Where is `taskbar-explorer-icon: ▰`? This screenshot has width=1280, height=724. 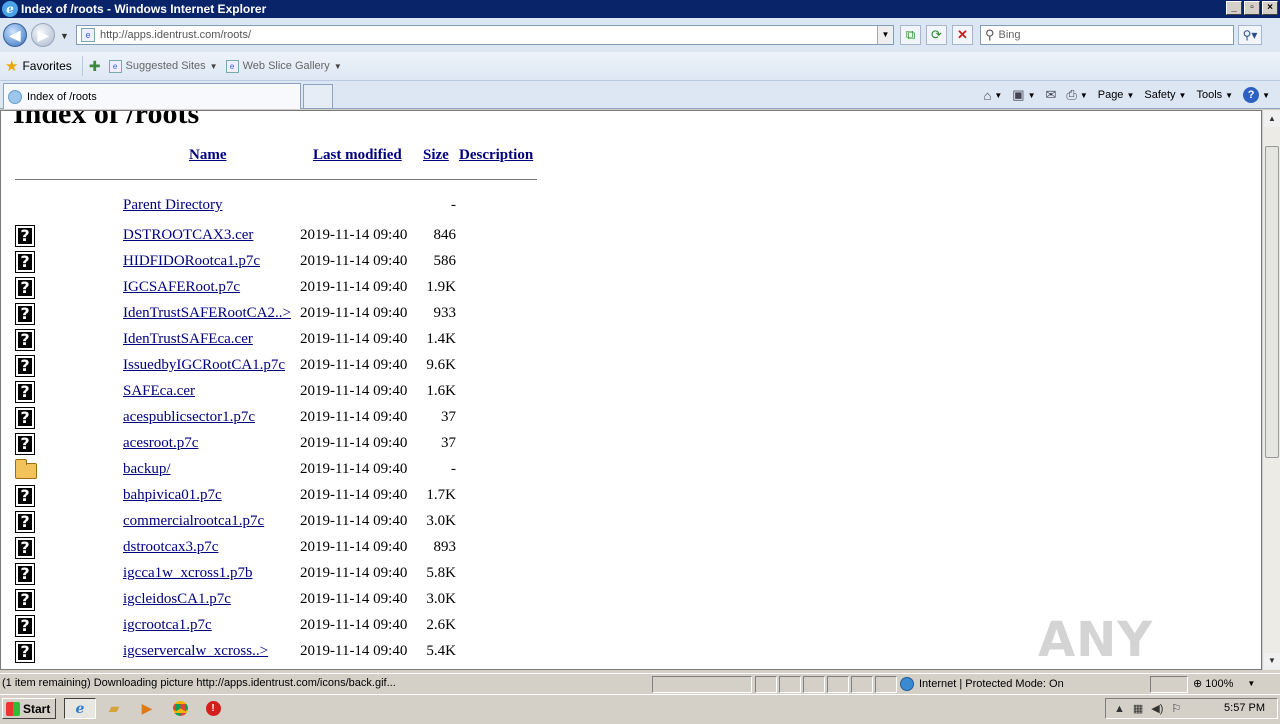 taskbar-explorer-icon: ▰ is located at coordinates (114, 708).